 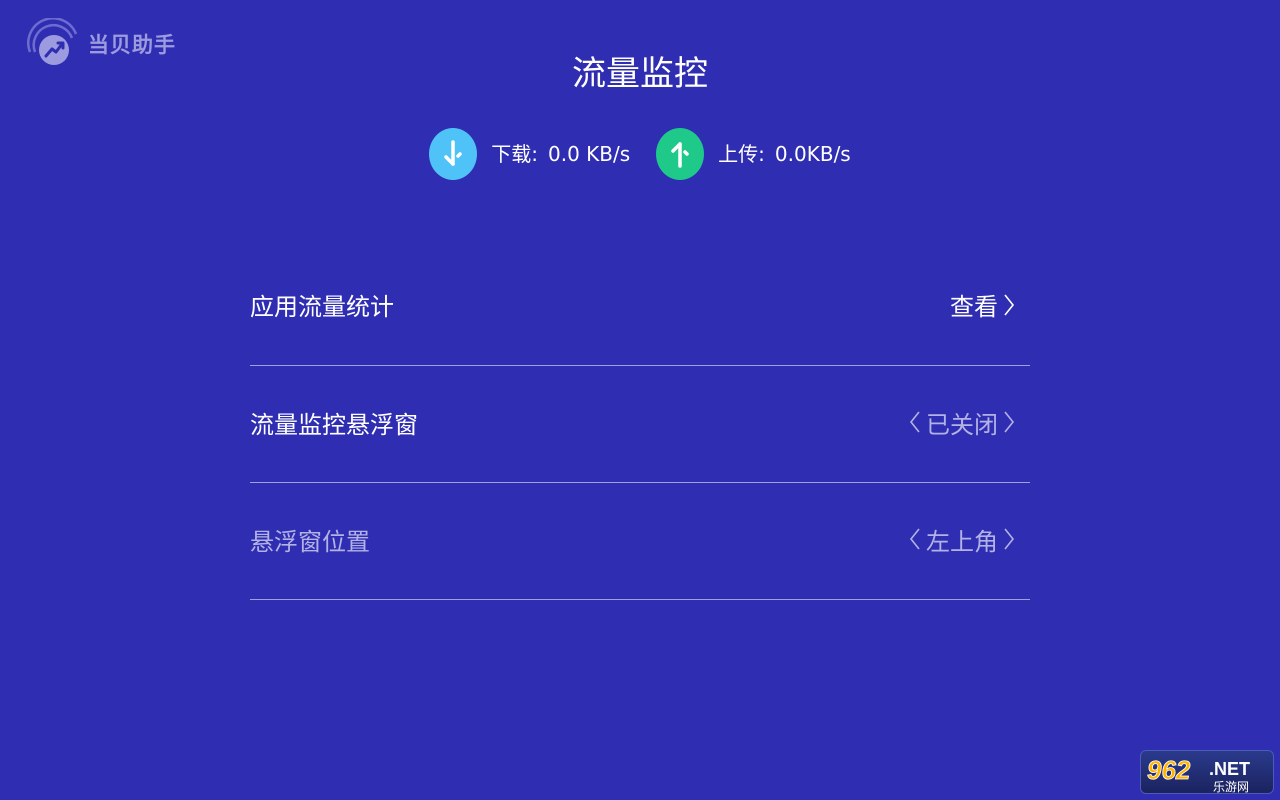 What do you see at coordinates (322, 307) in the screenshot?
I see `setting-label: 应用流量统计` at bounding box center [322, 307].